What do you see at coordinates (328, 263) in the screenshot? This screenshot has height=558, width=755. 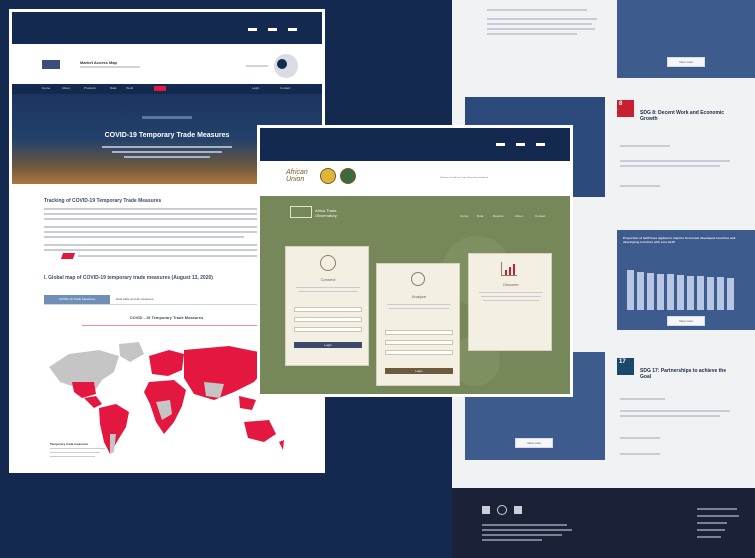 I see `connect-icon` at bounding box center [328, 263].